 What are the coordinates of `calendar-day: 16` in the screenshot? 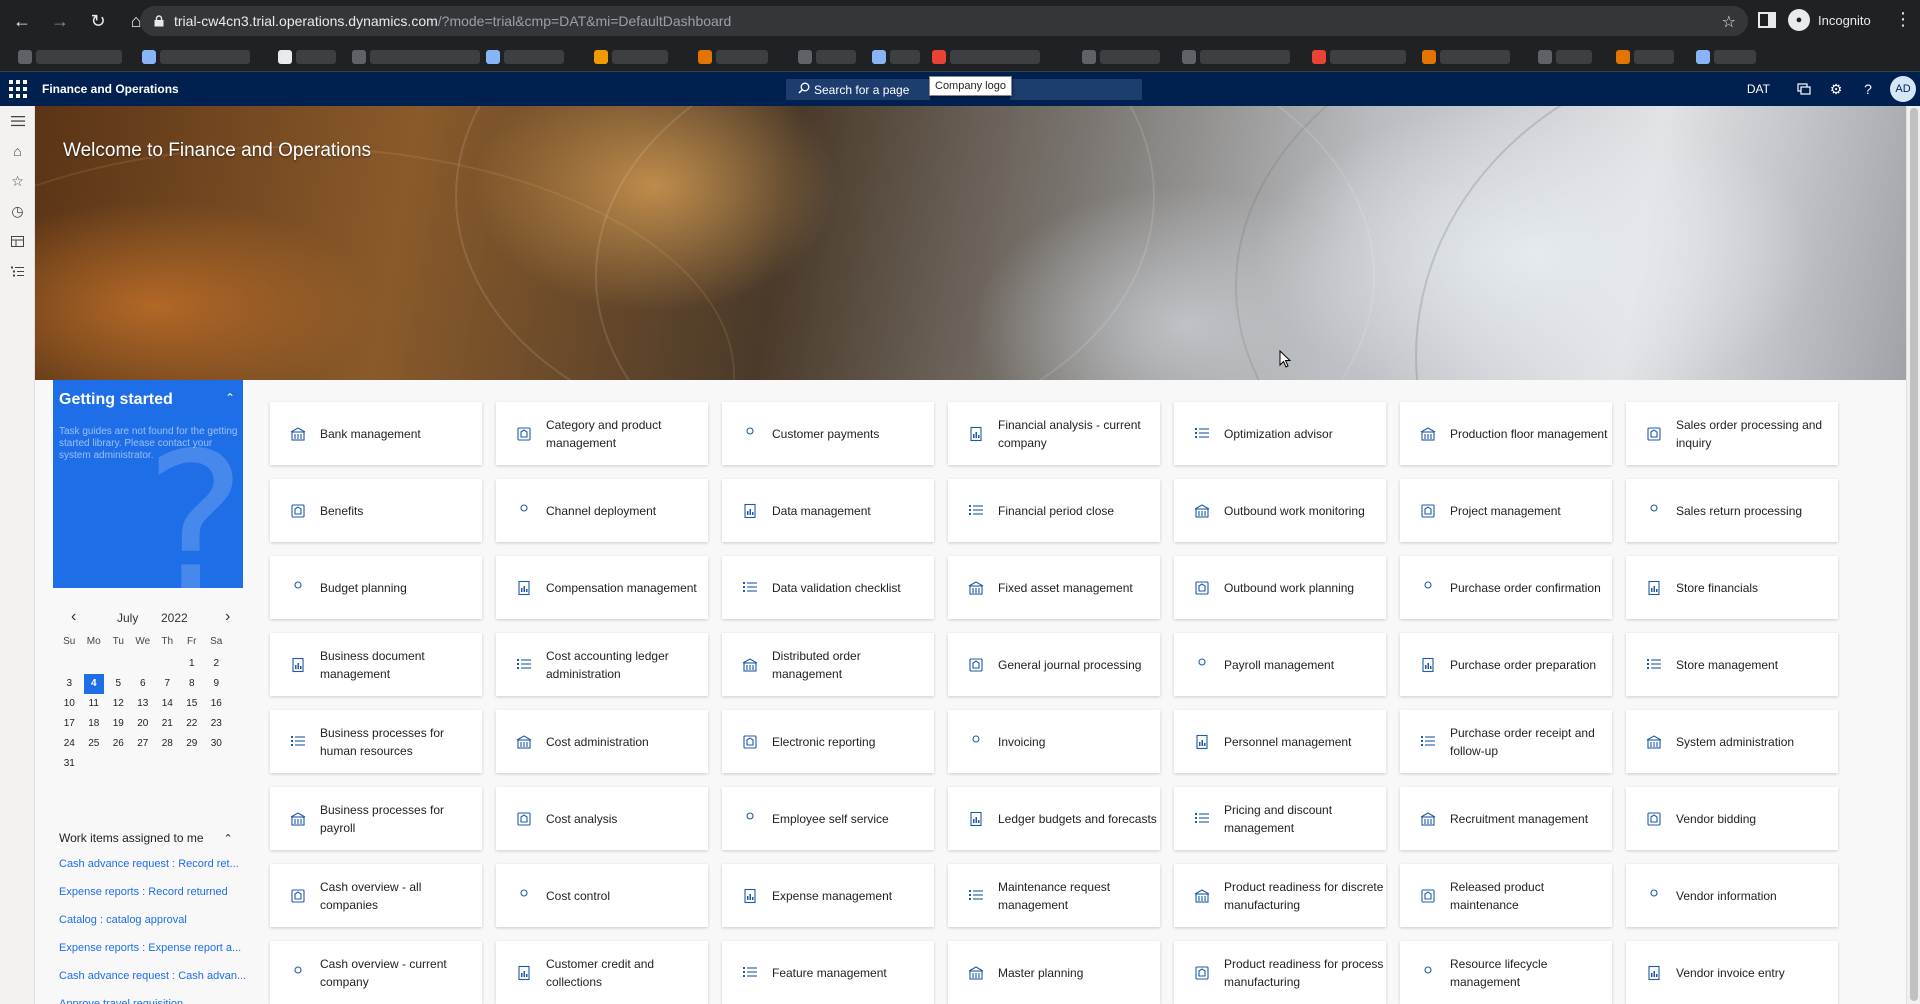 It's located at (216, 704).